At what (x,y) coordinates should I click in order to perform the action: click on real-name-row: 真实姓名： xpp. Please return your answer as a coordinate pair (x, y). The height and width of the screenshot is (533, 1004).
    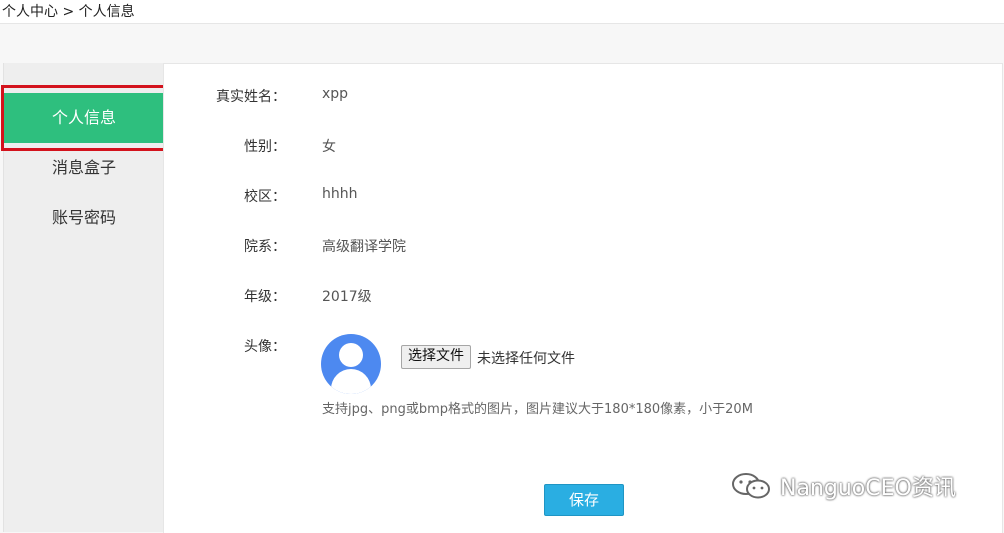
    Looking at the image, I should click on (564, 97).